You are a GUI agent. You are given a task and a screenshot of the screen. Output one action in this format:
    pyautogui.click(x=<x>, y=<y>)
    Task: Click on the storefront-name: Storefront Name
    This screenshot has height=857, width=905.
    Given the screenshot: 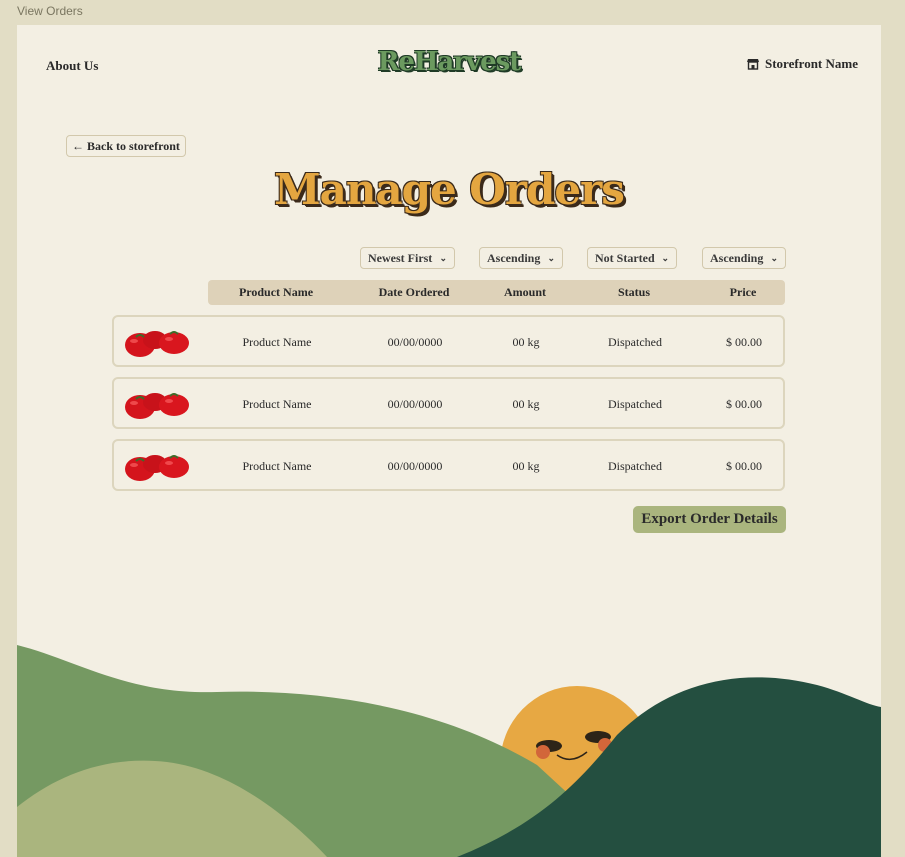 What is the action you would take?
    pyautogui.click(x=811, y=63)
    